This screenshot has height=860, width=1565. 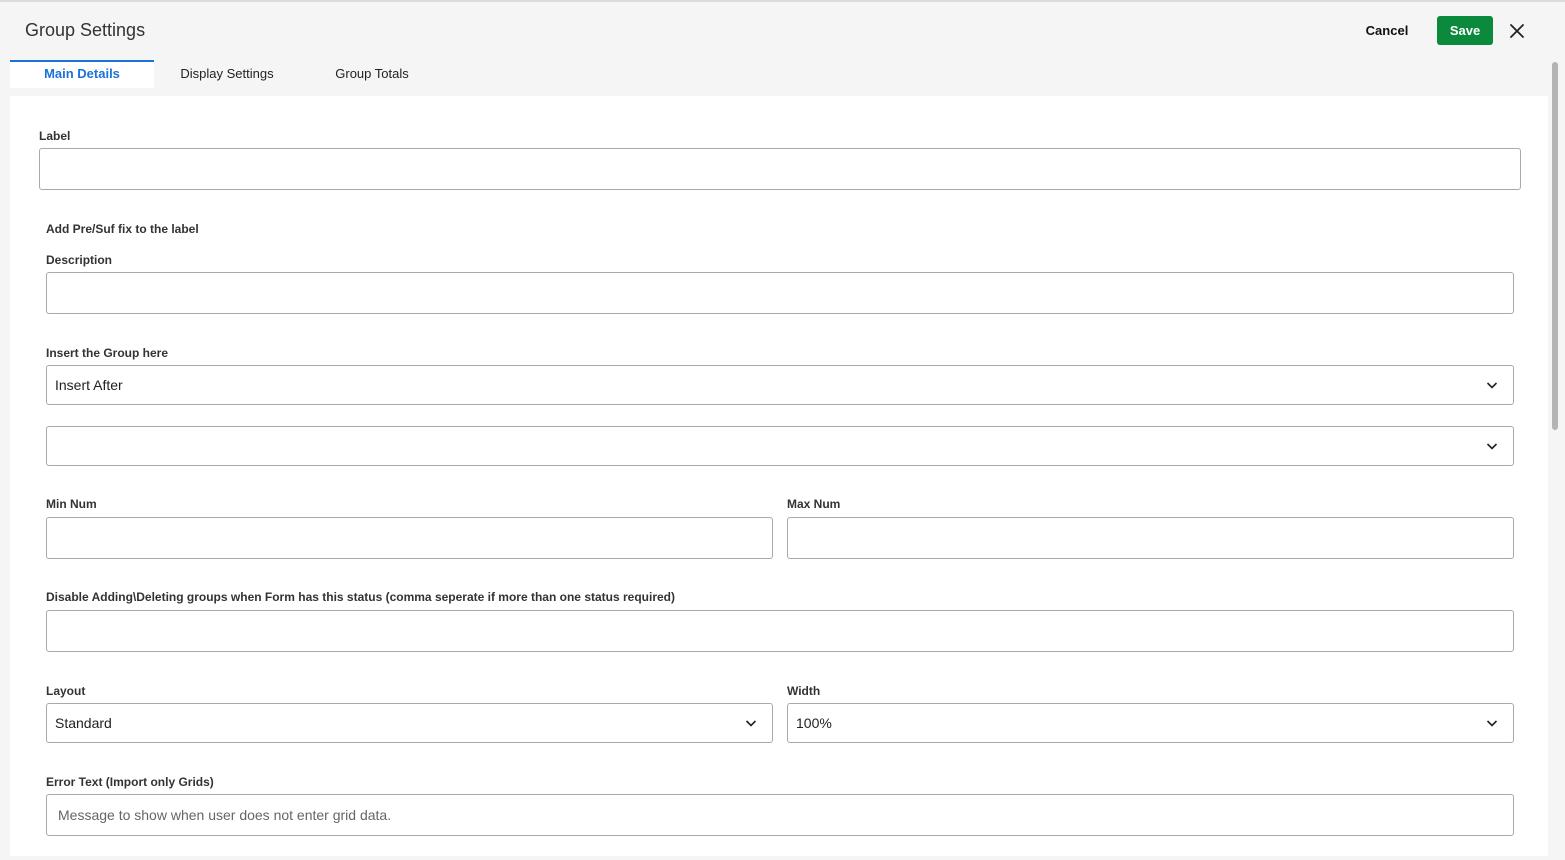 What do you see at coordinates (409, 723) in the screenshot?
I see `layout-select: Standard` at bounding box center [409, 723].